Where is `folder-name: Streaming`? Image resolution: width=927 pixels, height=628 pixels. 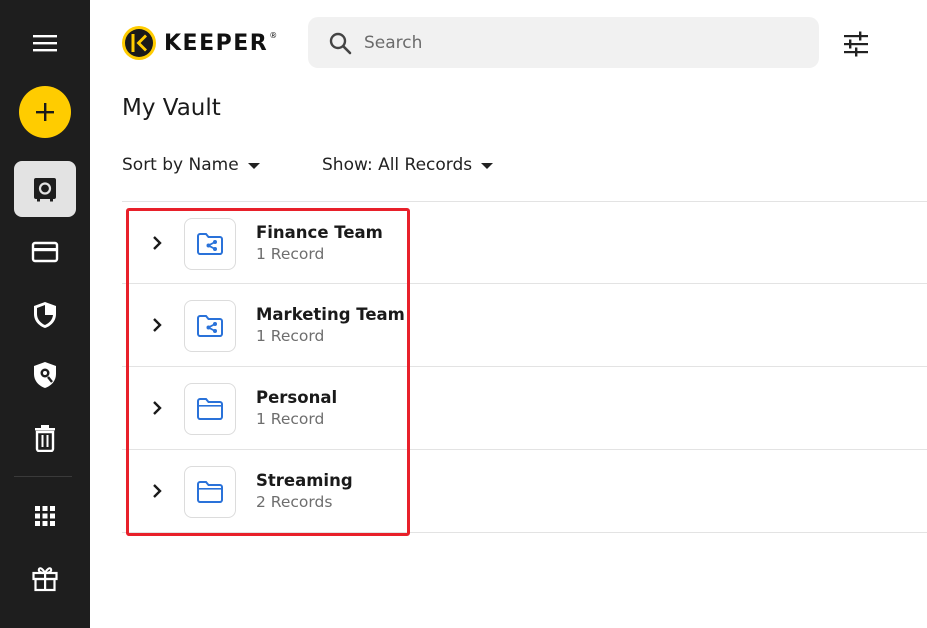 folder-name: Streaming is located at coordinates (304, 480).